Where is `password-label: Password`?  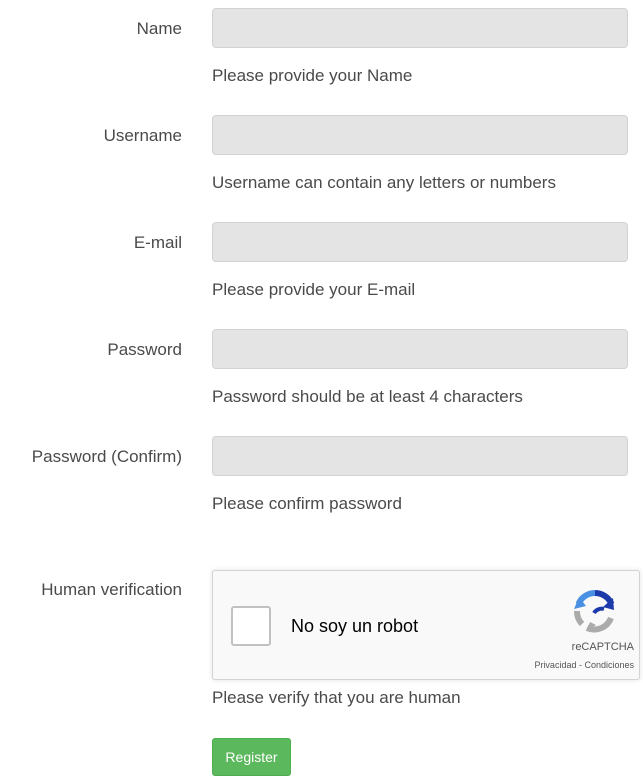
password-label: Password is located at coordinates (144, 349).